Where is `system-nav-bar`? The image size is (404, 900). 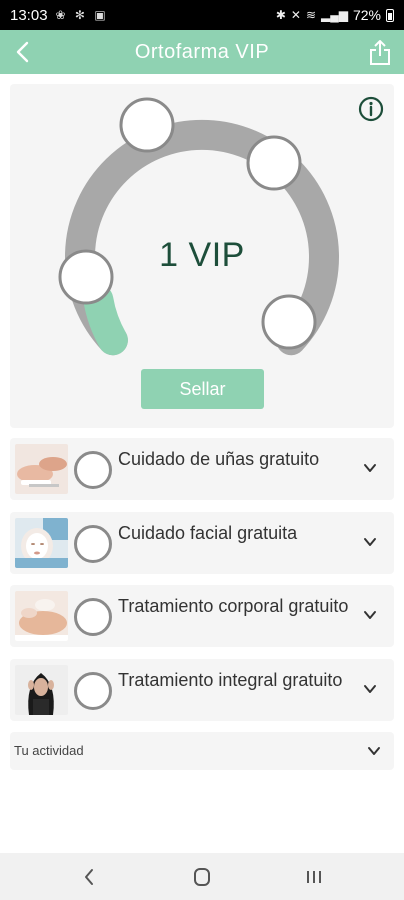 system-nav-bar is located at coordinates (202, 876).